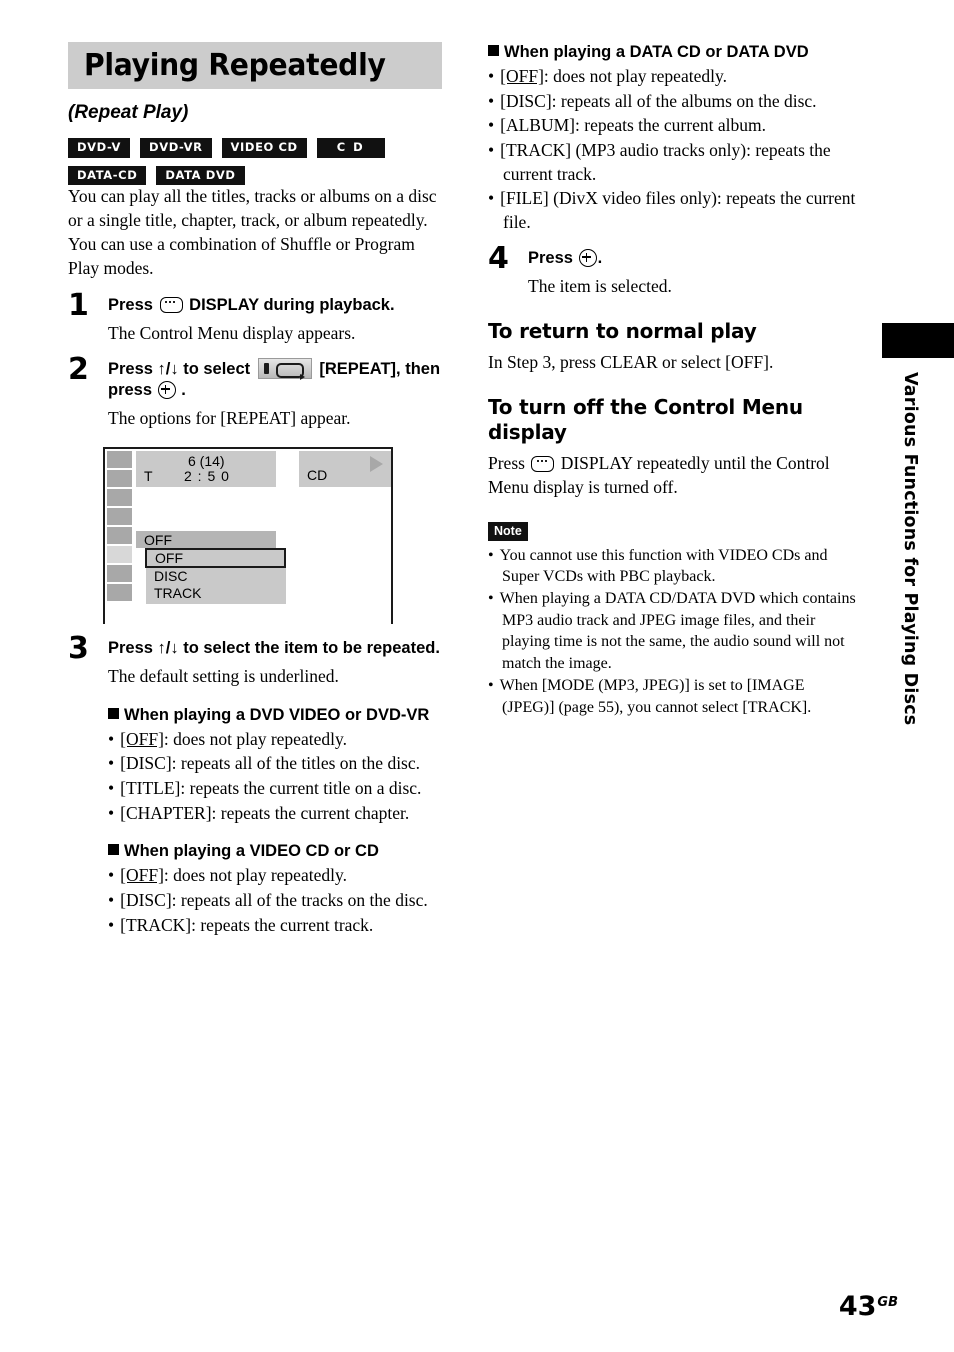  I want to click on disc-badge-video-cd: VIDEO CD, so click(264, 148).